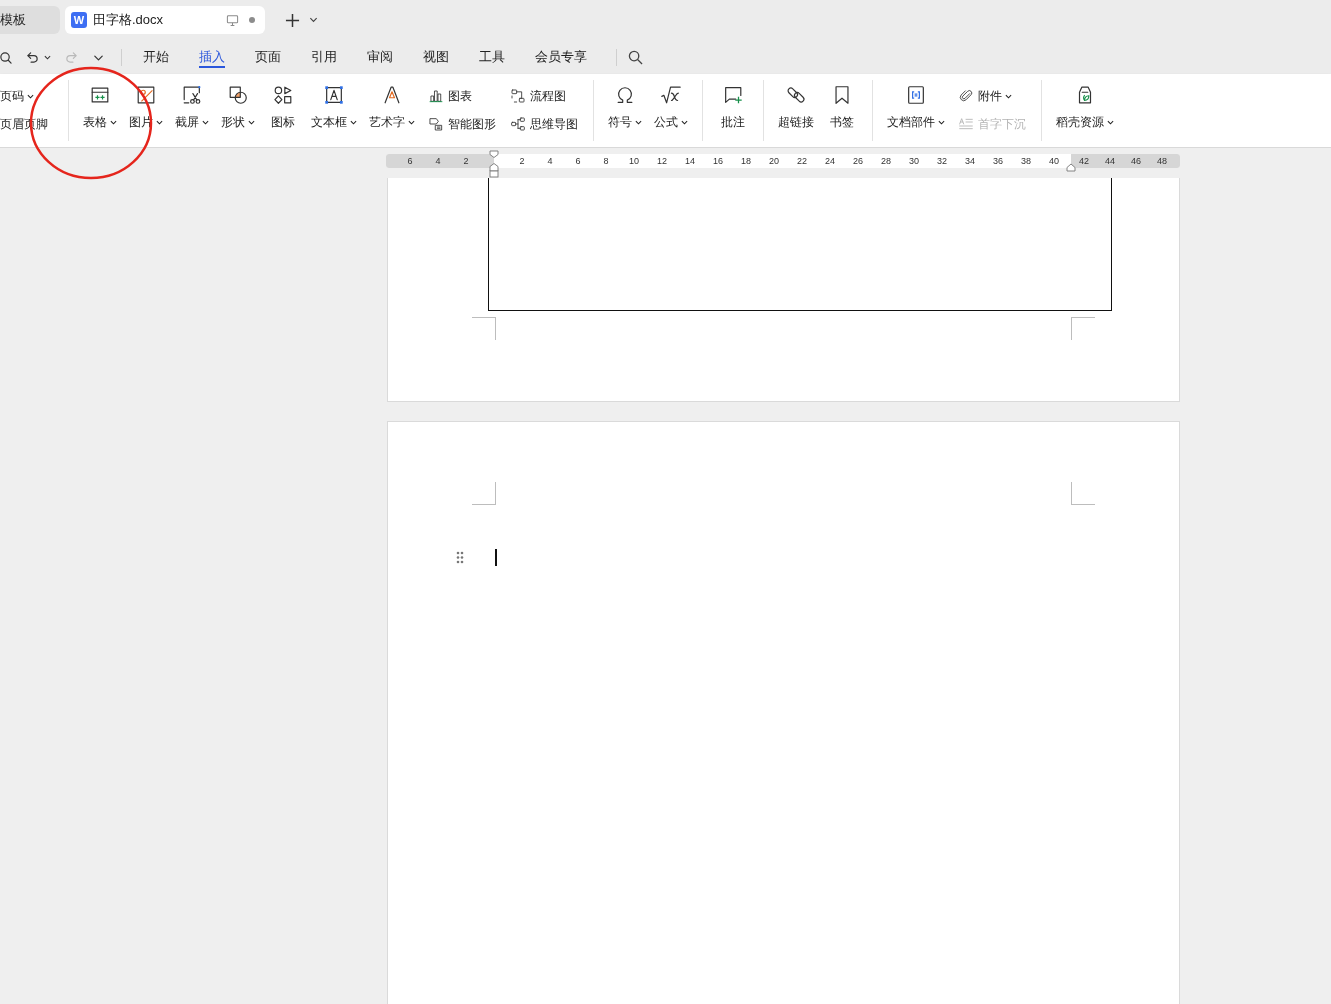 Image resolution: width=1331 pixels, height=1004 pixels. What do you see at coordinates (733, 95) in the screenshot?
I see `comment-add-icon` at bounding box center [733, 95].